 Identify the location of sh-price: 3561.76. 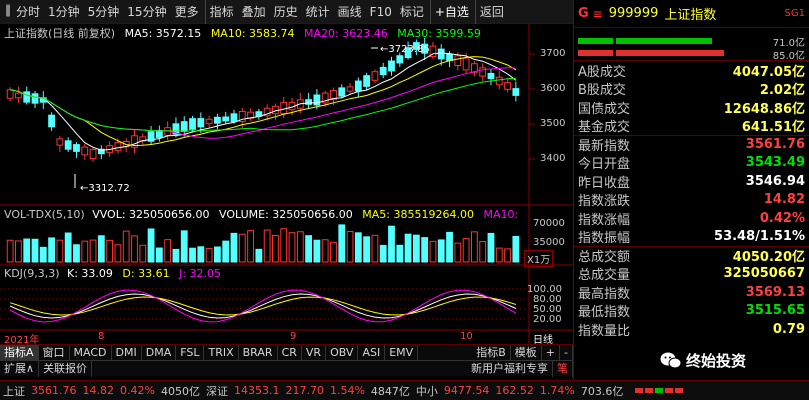
(54, 390).